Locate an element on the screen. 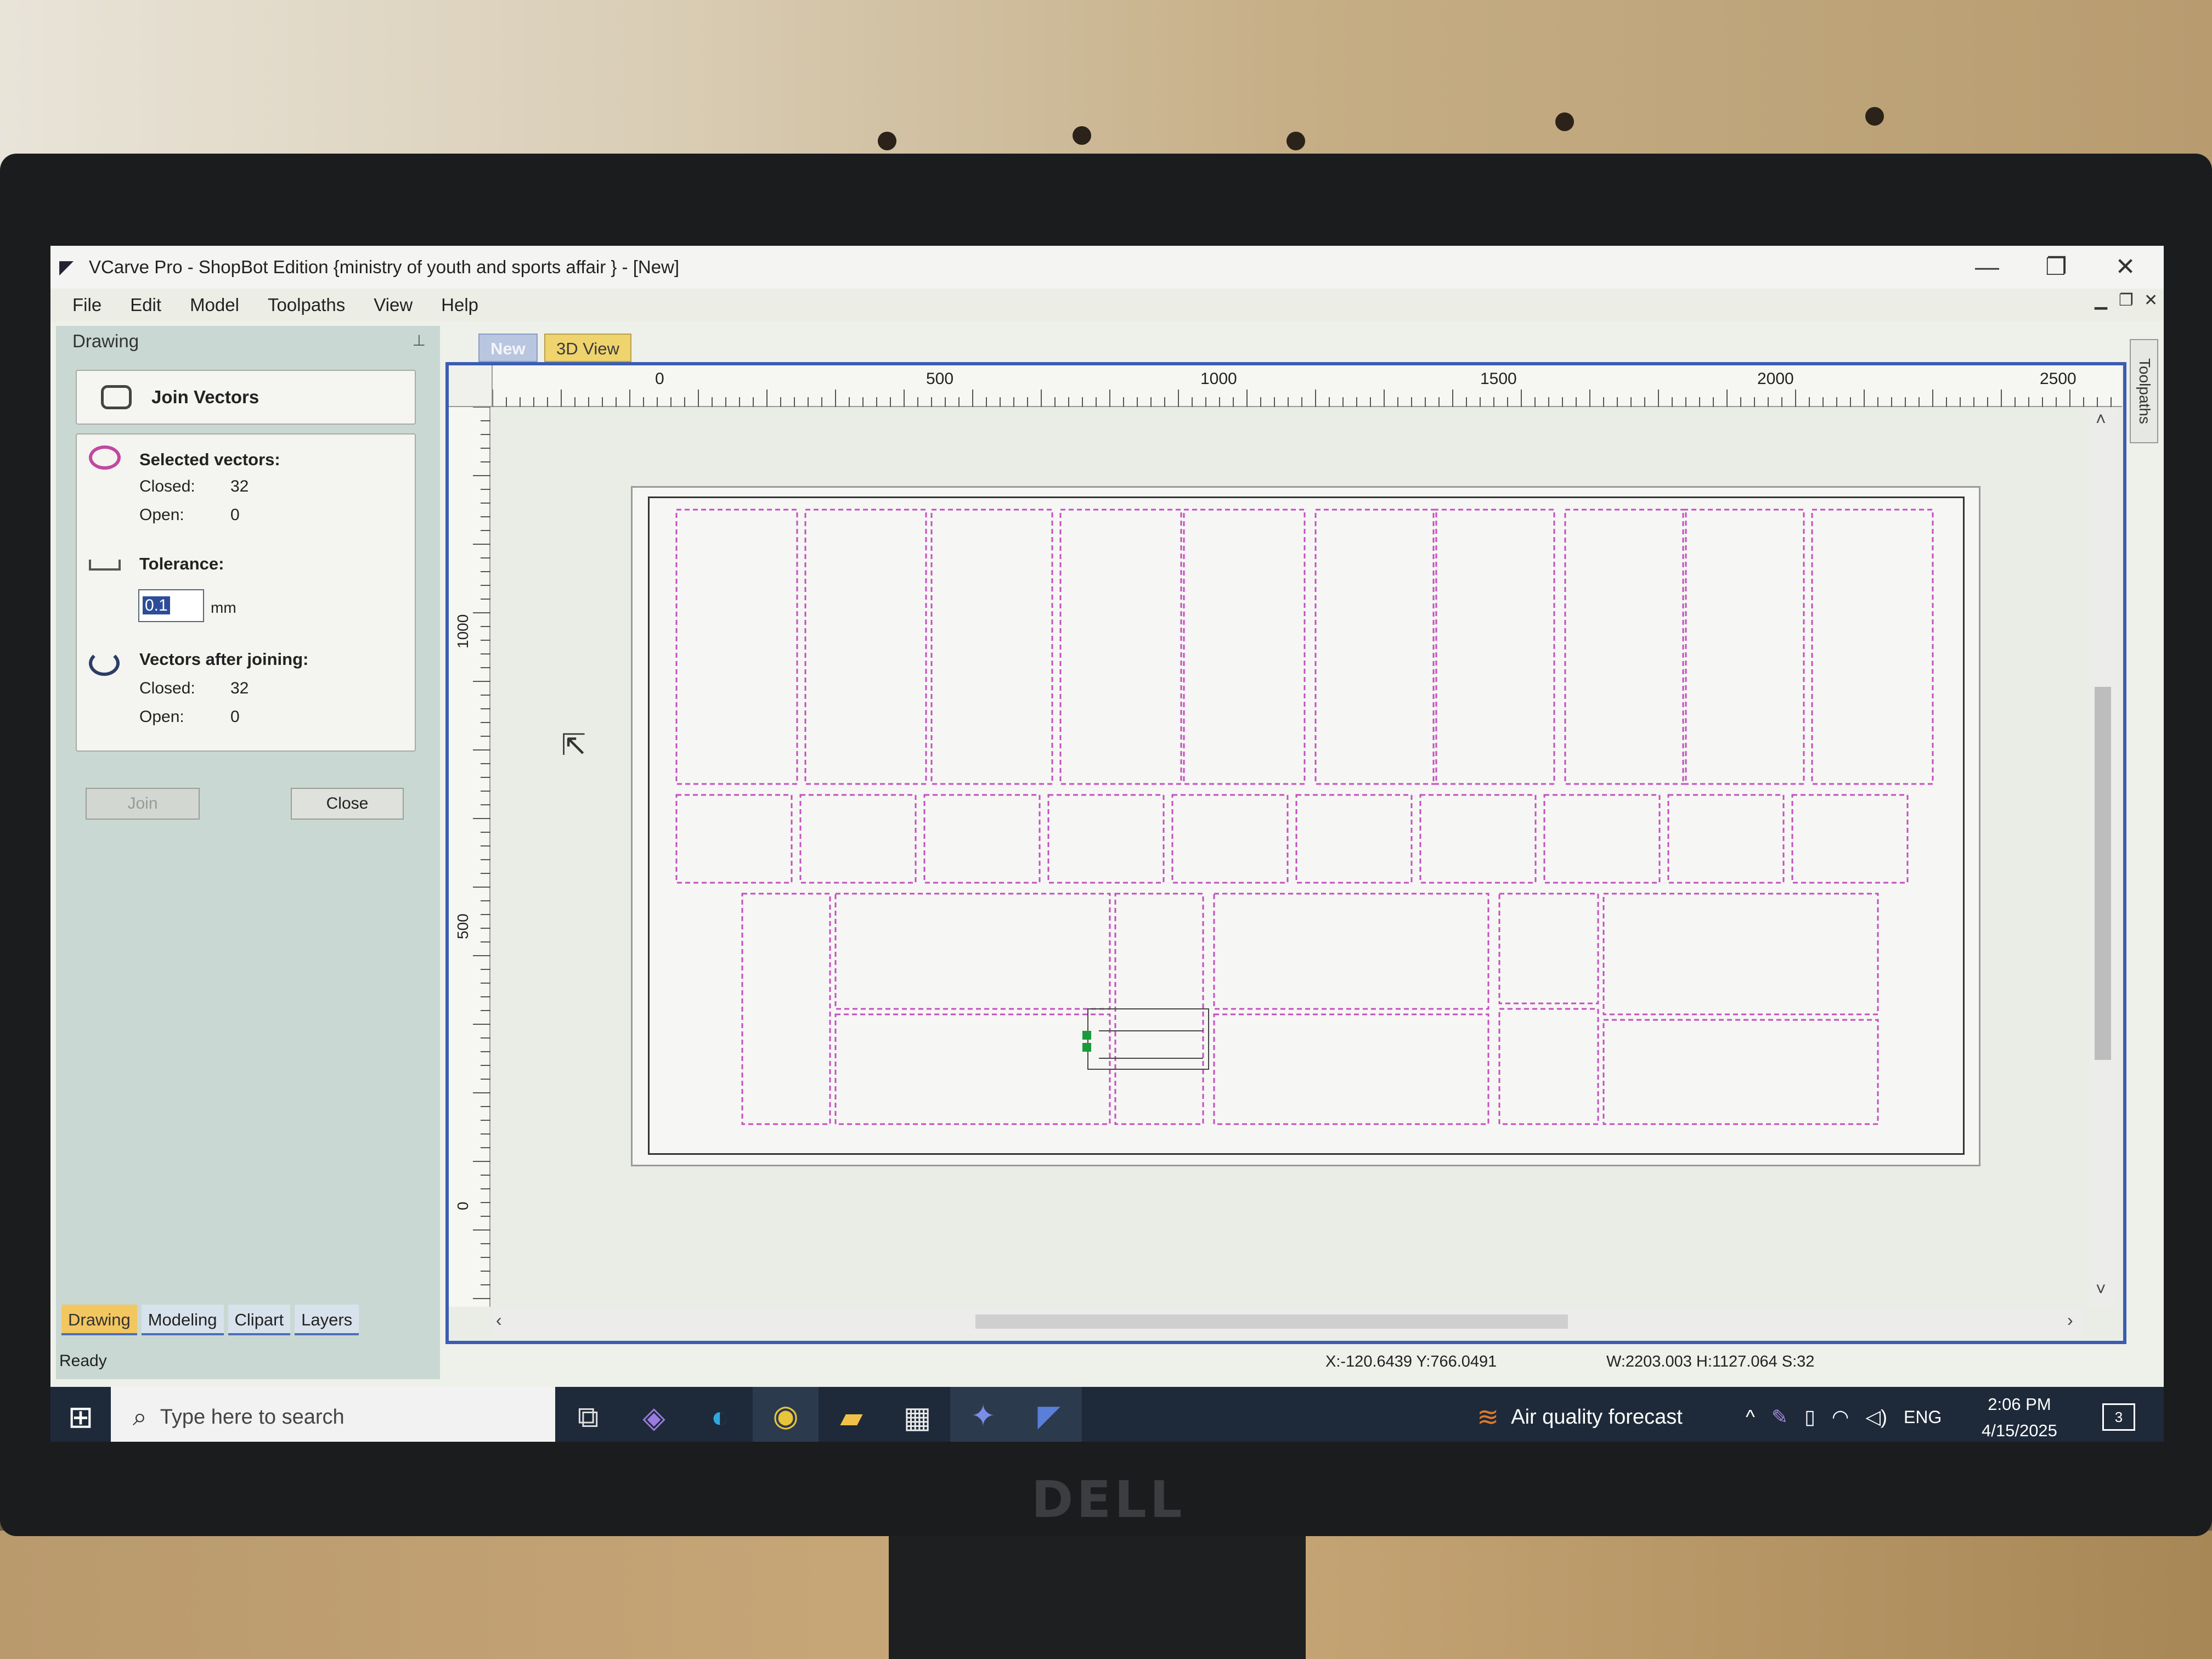  tab-drawing: Drawing is located at coordinates (99, 1320).